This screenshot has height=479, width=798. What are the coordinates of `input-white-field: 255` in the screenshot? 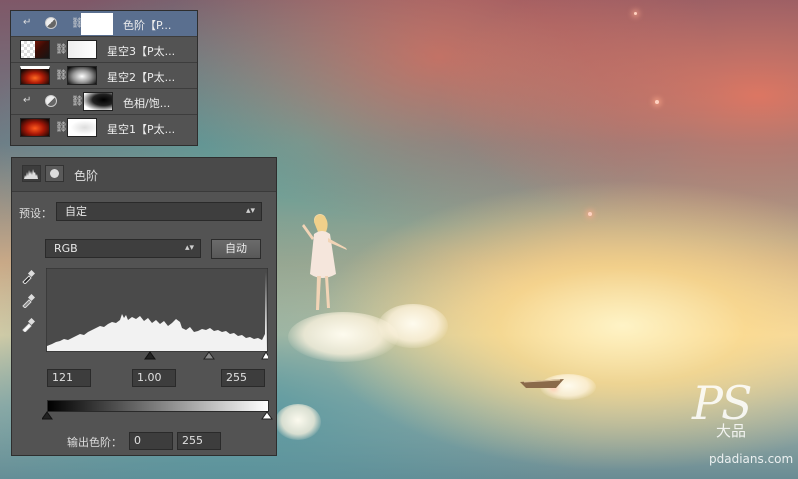 It's located at (243, 378).